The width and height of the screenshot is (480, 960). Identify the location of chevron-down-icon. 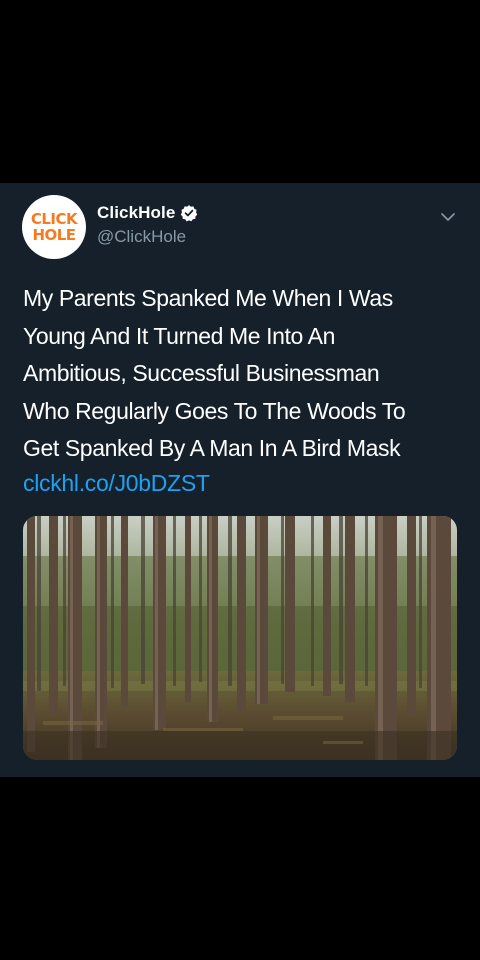
(448, 217).